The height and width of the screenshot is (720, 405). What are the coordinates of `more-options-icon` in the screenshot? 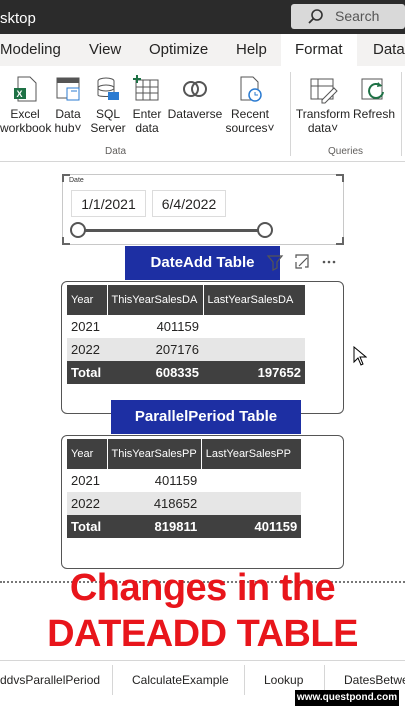 It's located at (329, 262).